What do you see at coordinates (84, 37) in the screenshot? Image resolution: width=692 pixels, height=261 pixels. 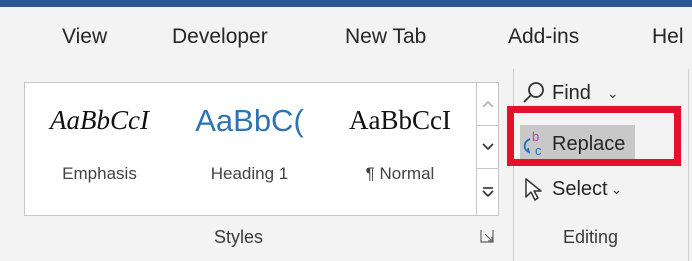 I see `tab-view: View` at bounding box center [84, 37].